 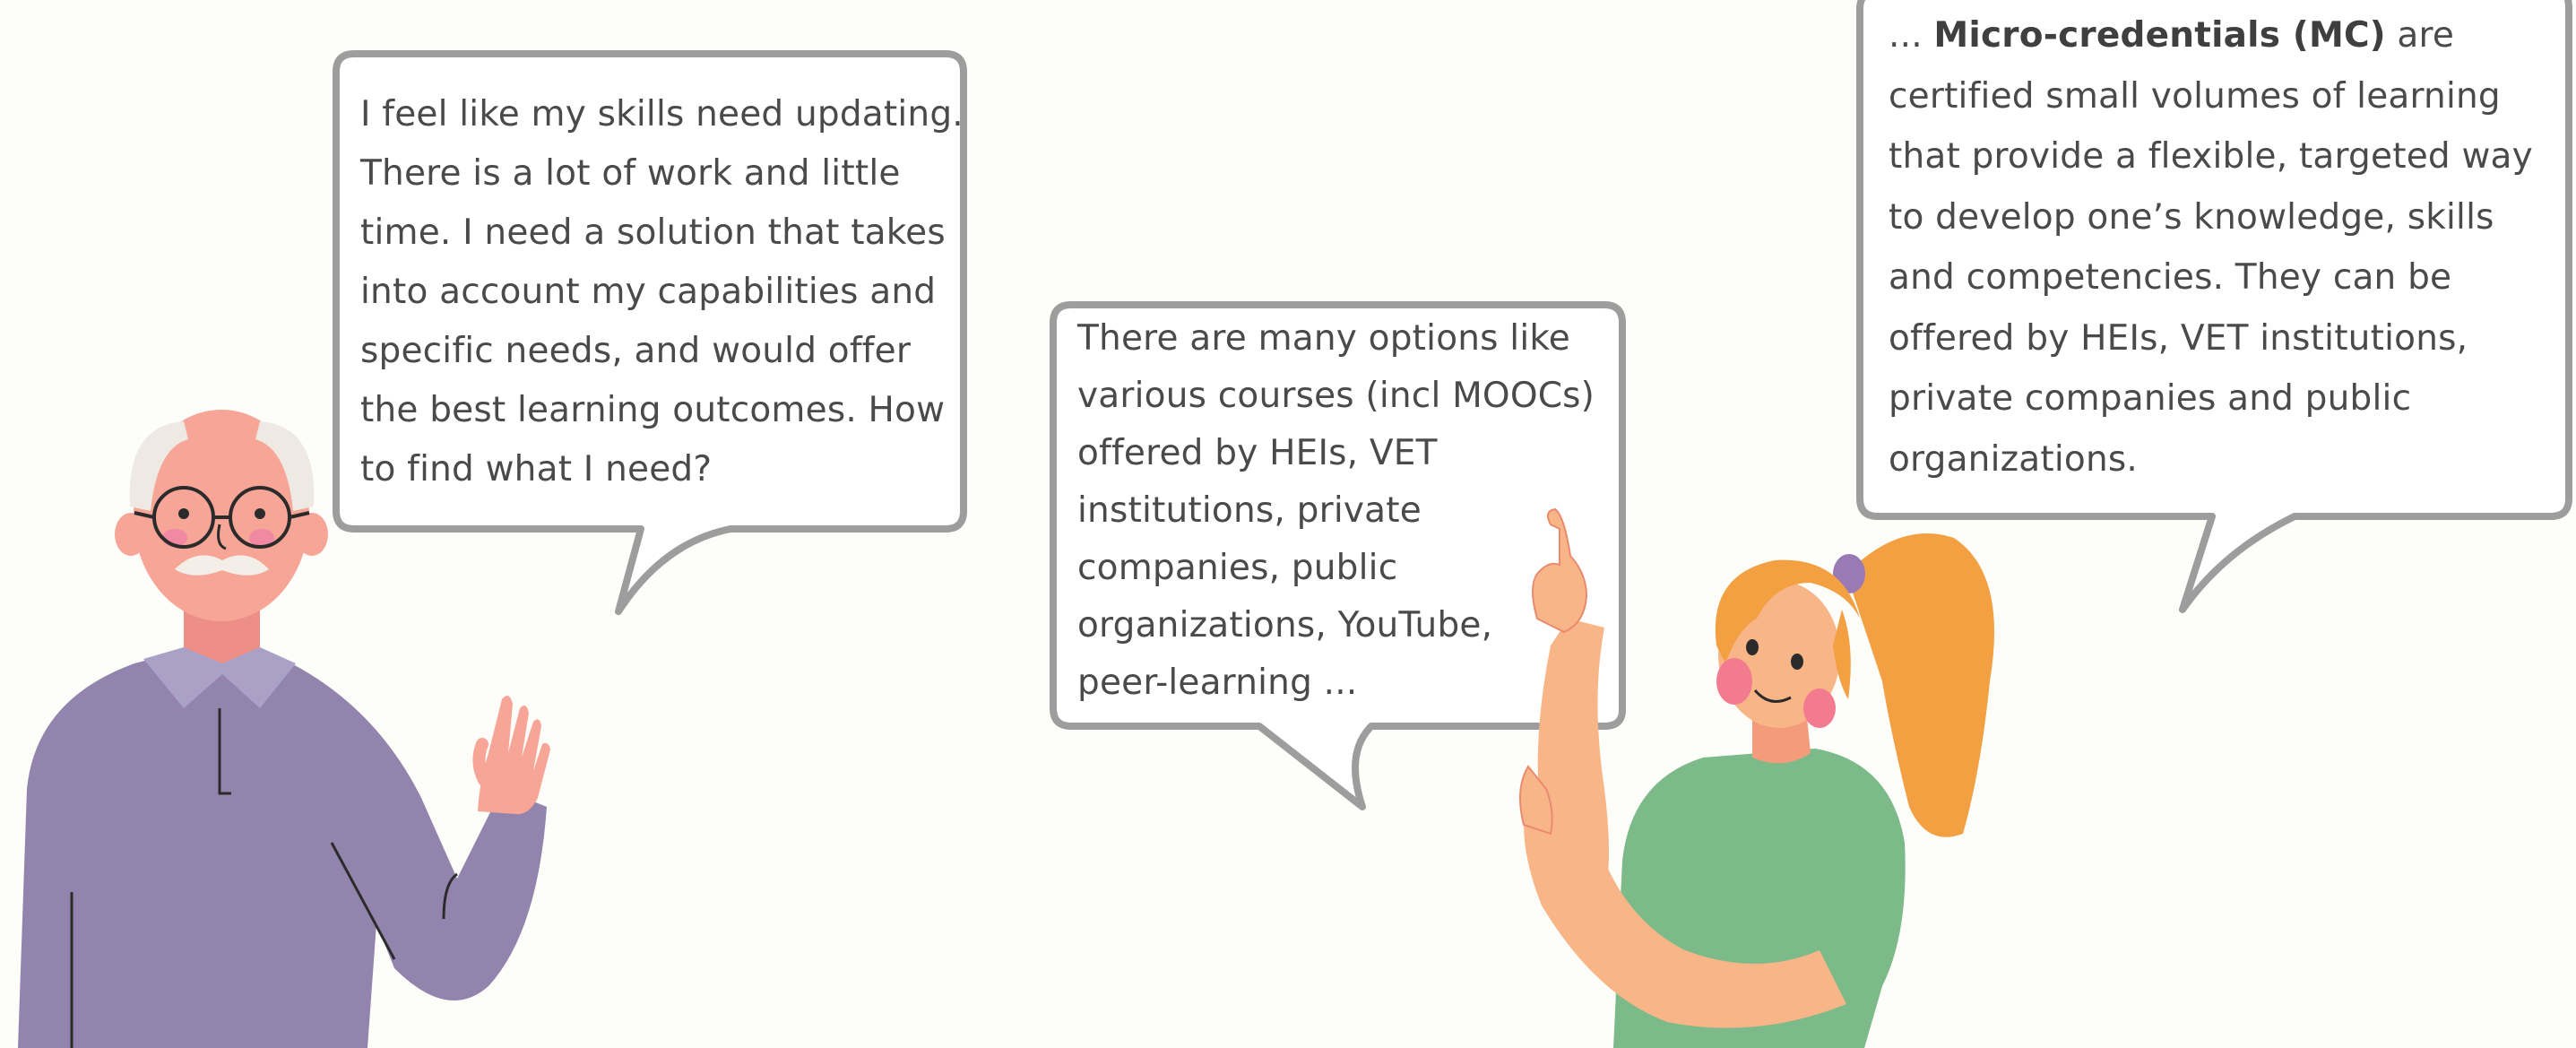 I want to click on bubble-line: organizations, YouTube,, so click(x=1285, y=625).